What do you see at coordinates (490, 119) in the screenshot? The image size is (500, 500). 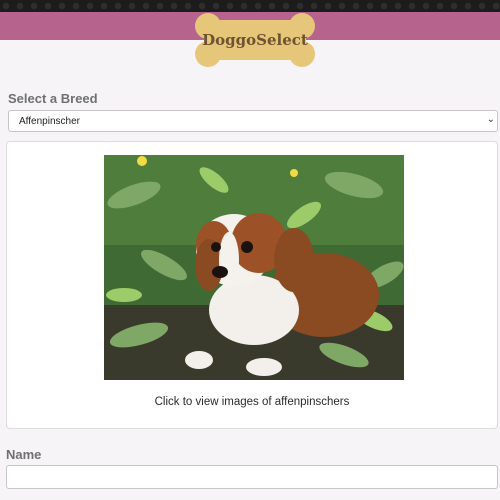 I see `chevron-down-icon: ⌄` at bounding box center [490, 119].